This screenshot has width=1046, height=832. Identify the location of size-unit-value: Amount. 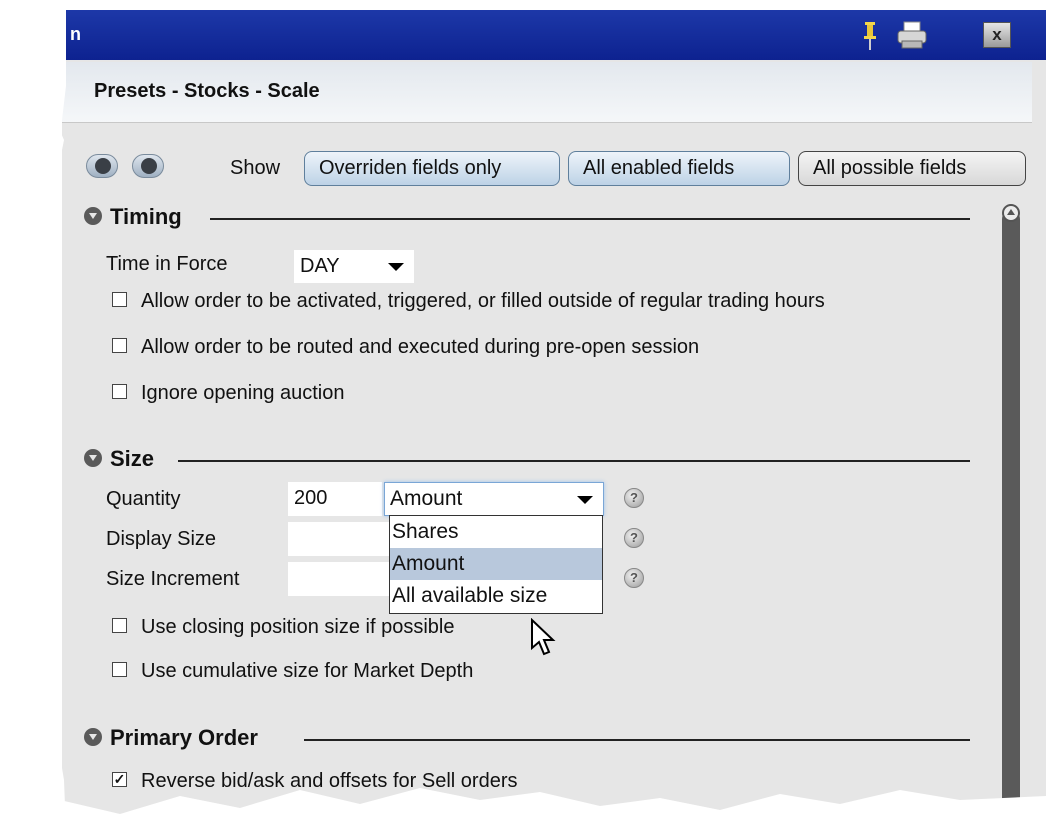
(426, 498).